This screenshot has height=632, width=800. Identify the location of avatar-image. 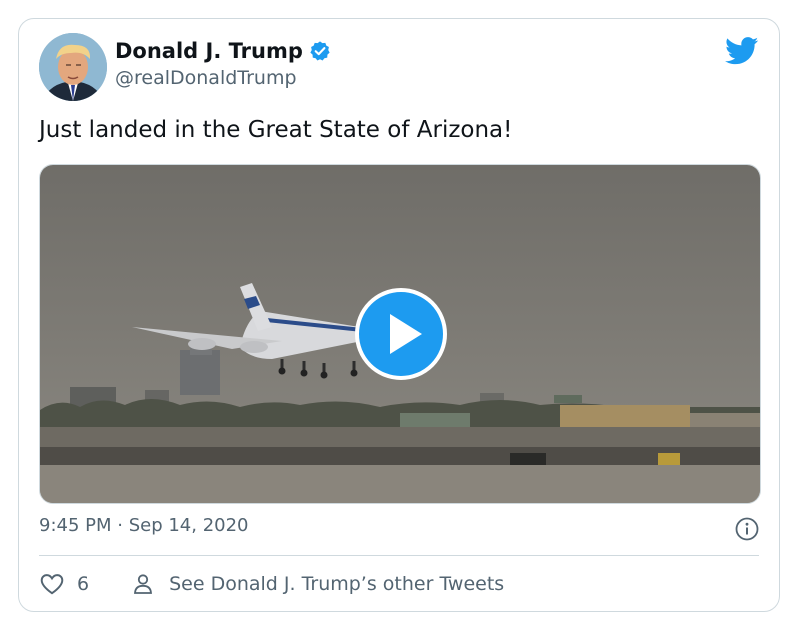
(73, 67).